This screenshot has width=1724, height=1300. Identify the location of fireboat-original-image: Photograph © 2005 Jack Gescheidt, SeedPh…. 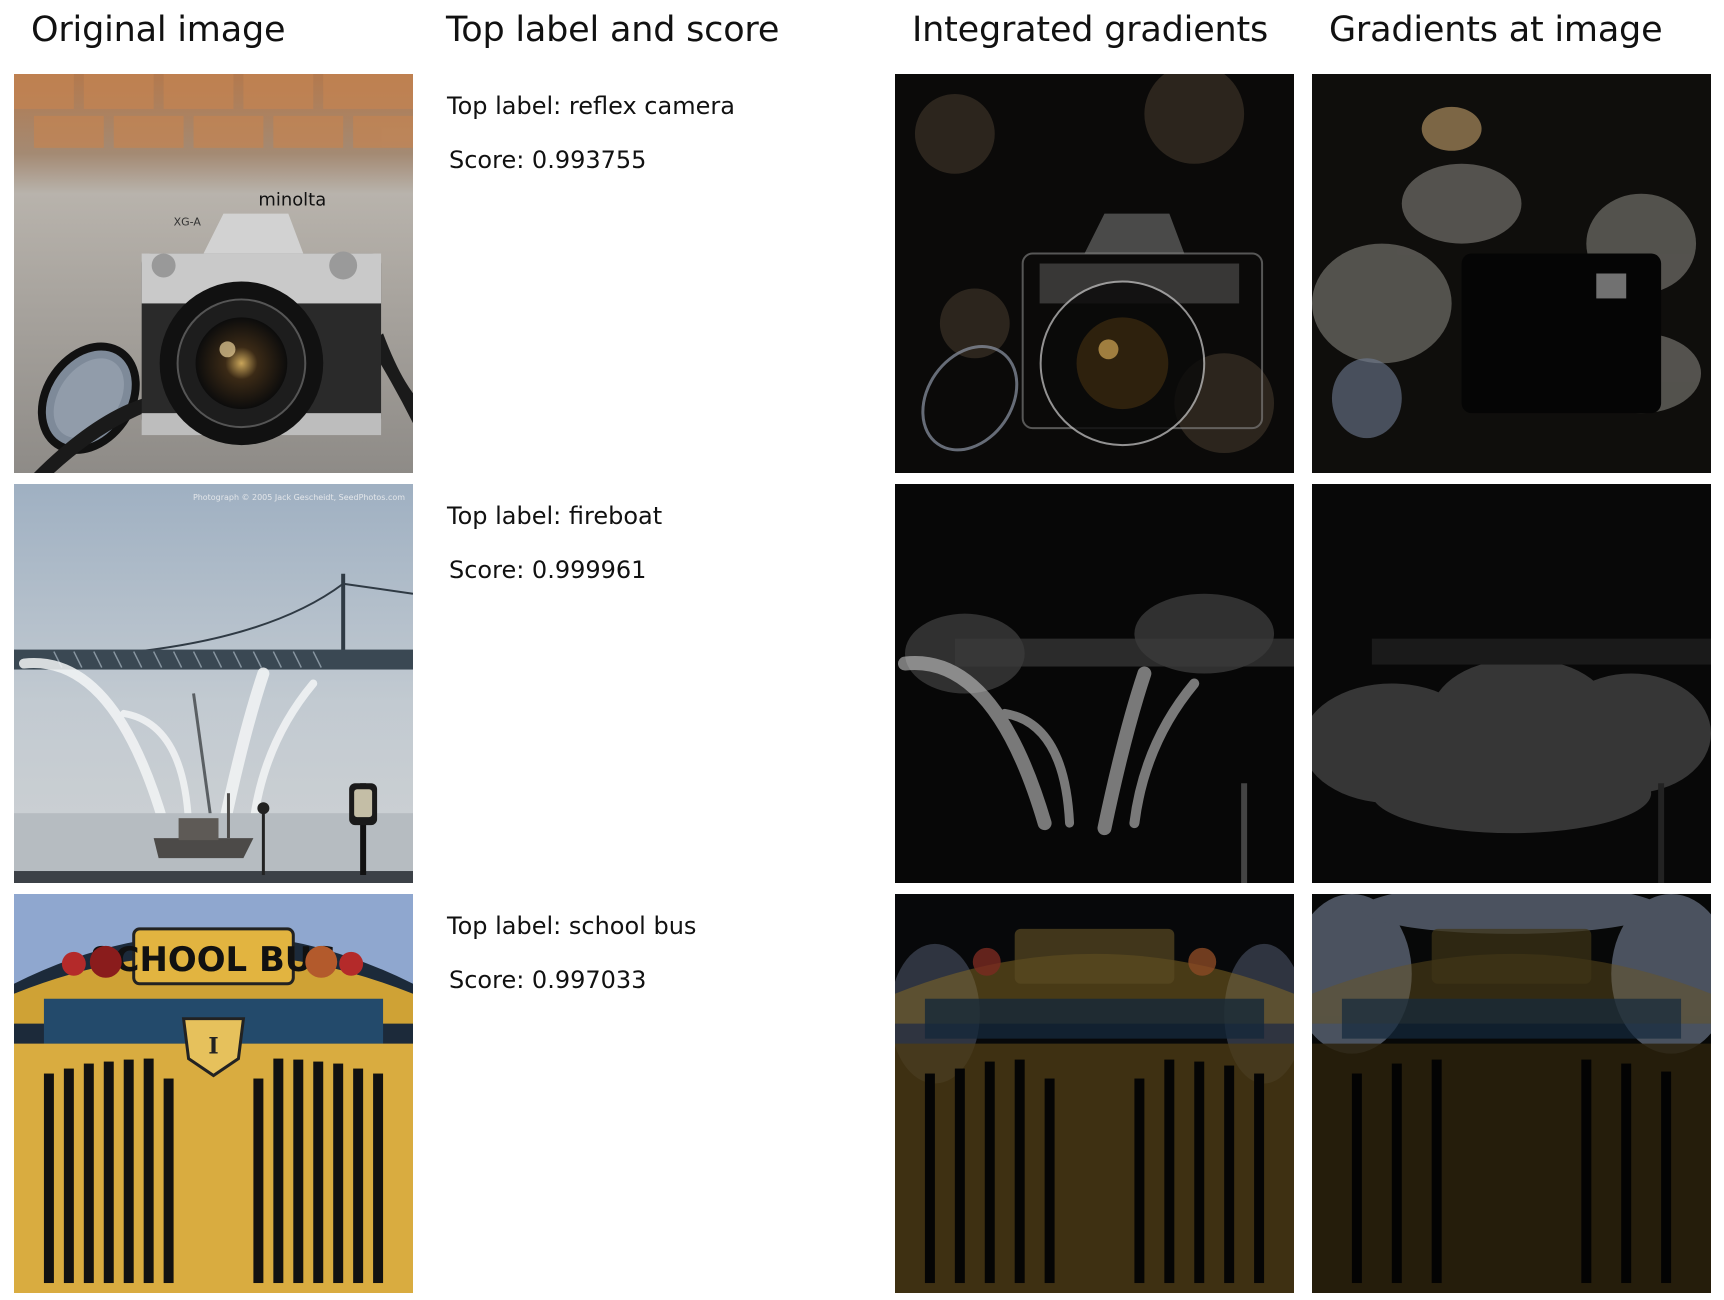
(213, 683).